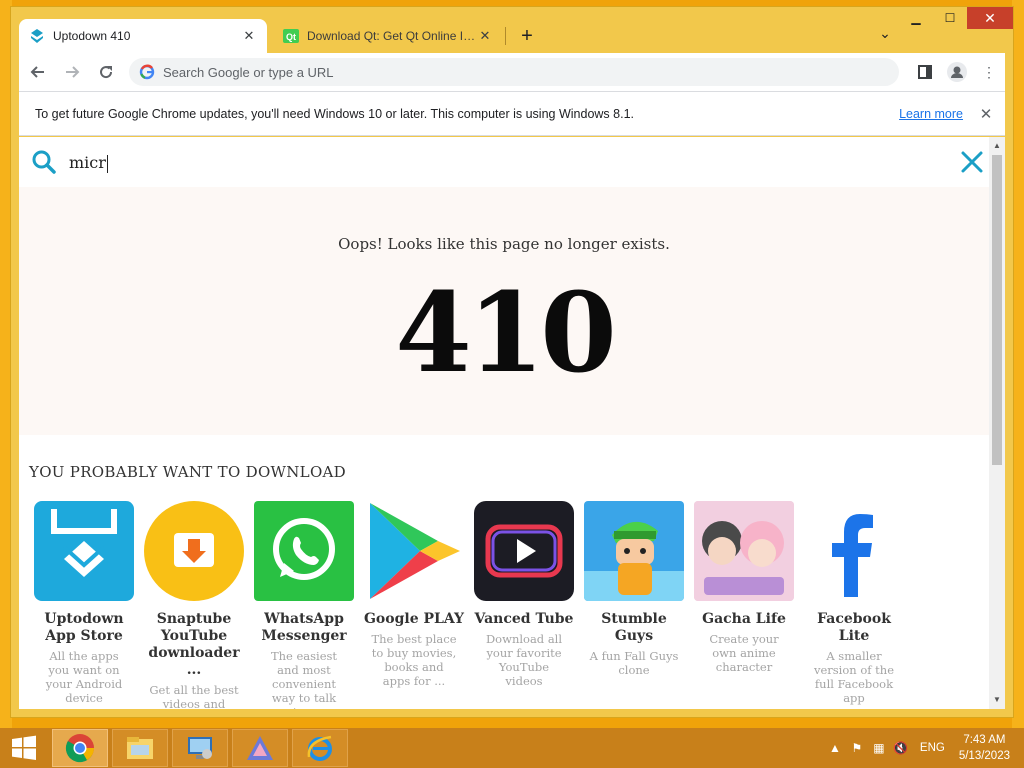  I want to click on app-name: Facebook Lite, so click(854, 628).